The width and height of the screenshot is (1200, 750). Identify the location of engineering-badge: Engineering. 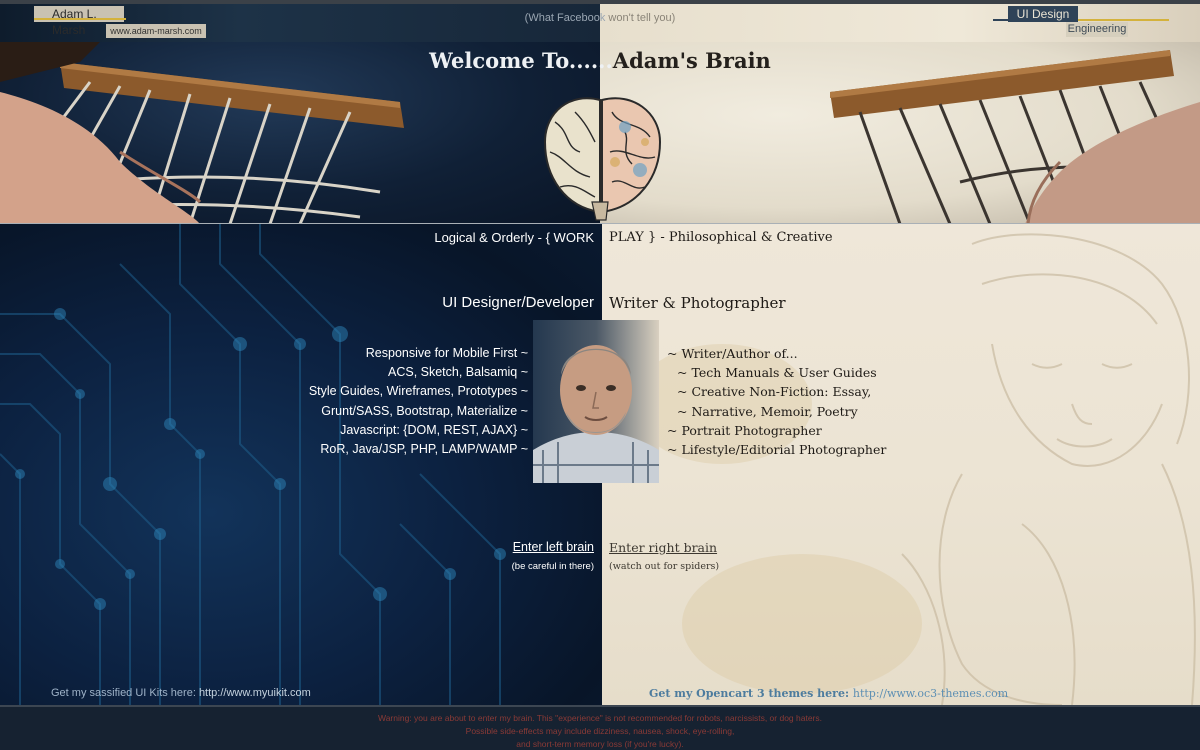
(1097, 29).